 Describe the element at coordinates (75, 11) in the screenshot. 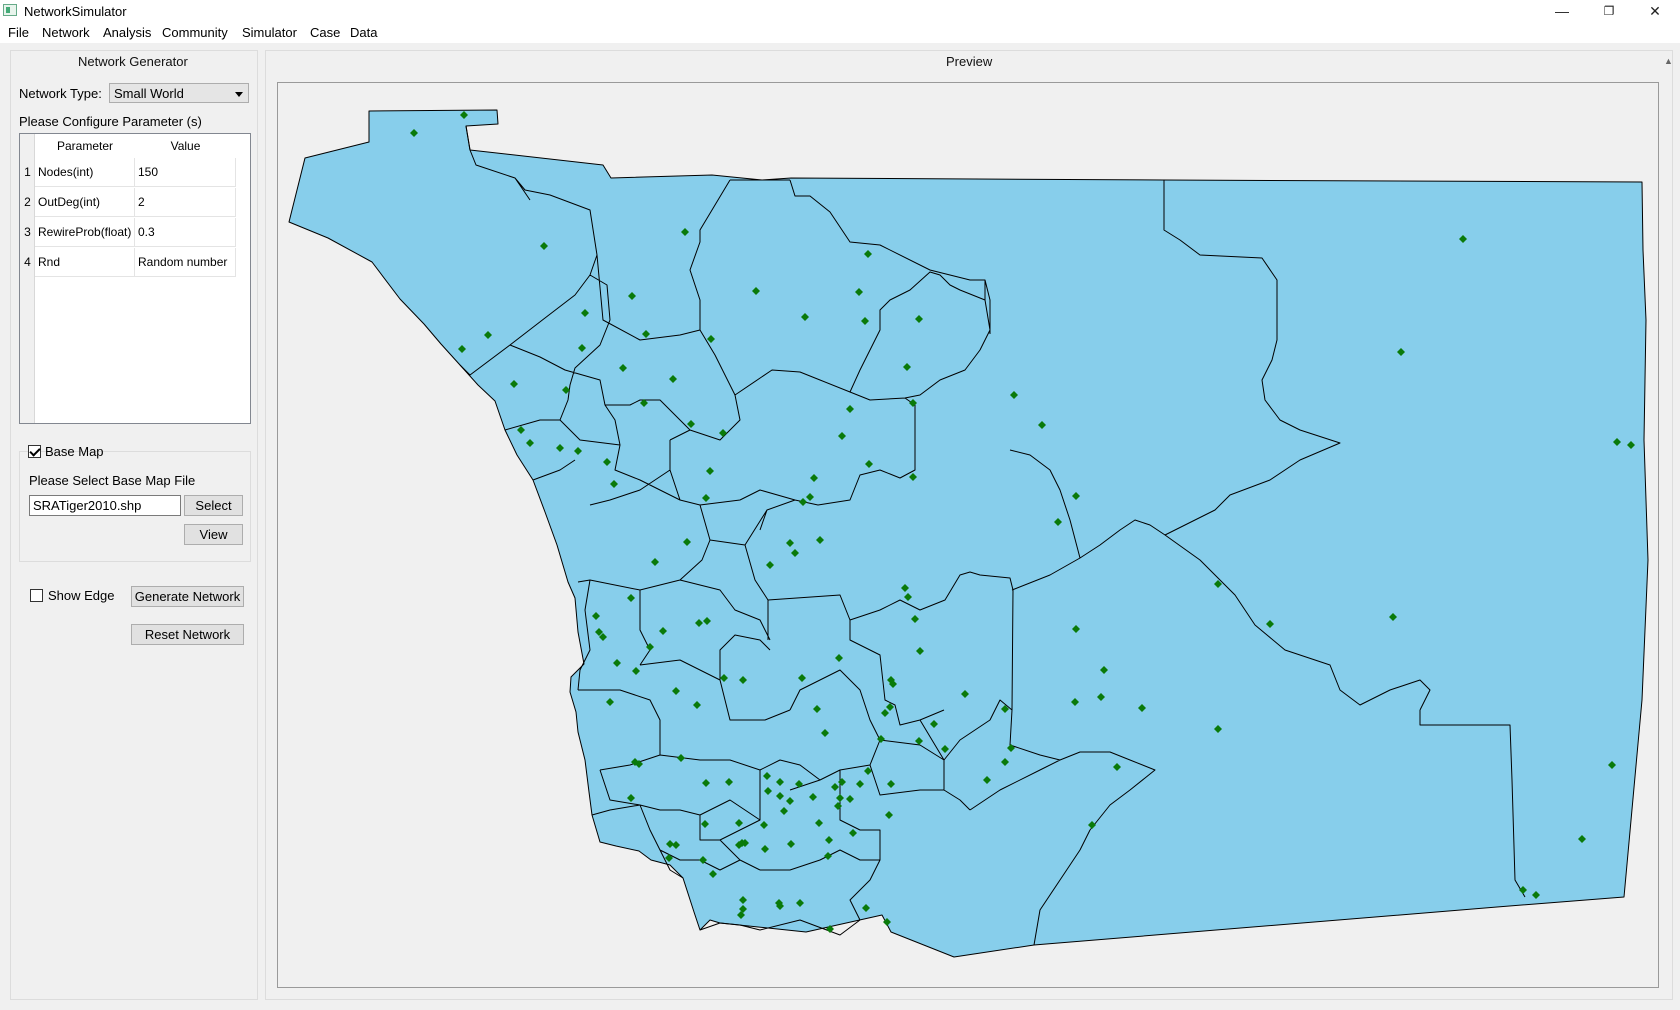

I see `window-title: NetworkSimulator` at that location.